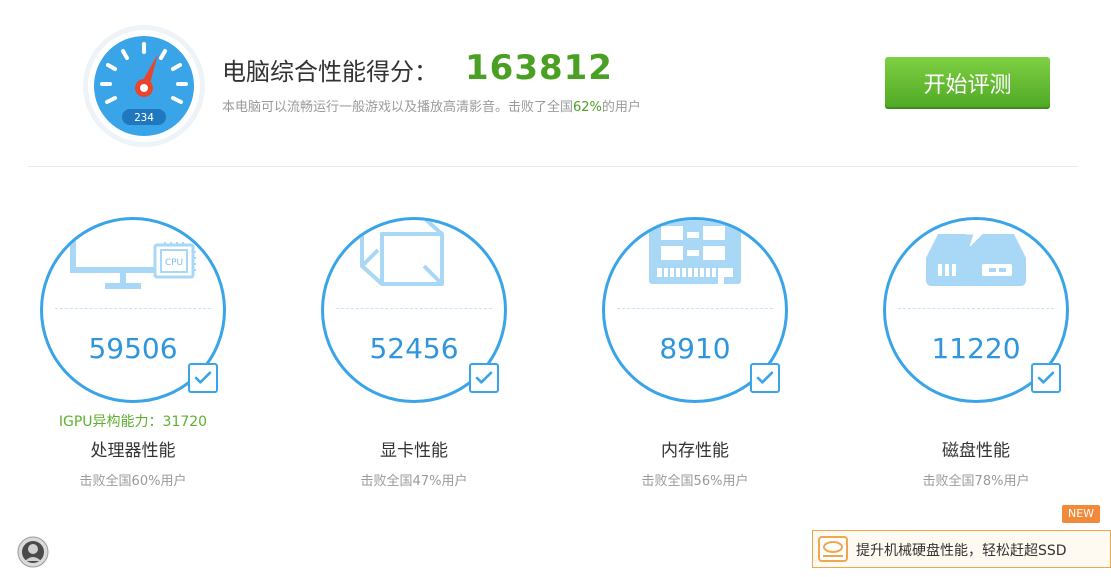 The image size is (1111, 577). What do you see at coordinates (587, 107) in the screenshot?
I see `summary-percent: 62%` at bounding box center [587, 107].